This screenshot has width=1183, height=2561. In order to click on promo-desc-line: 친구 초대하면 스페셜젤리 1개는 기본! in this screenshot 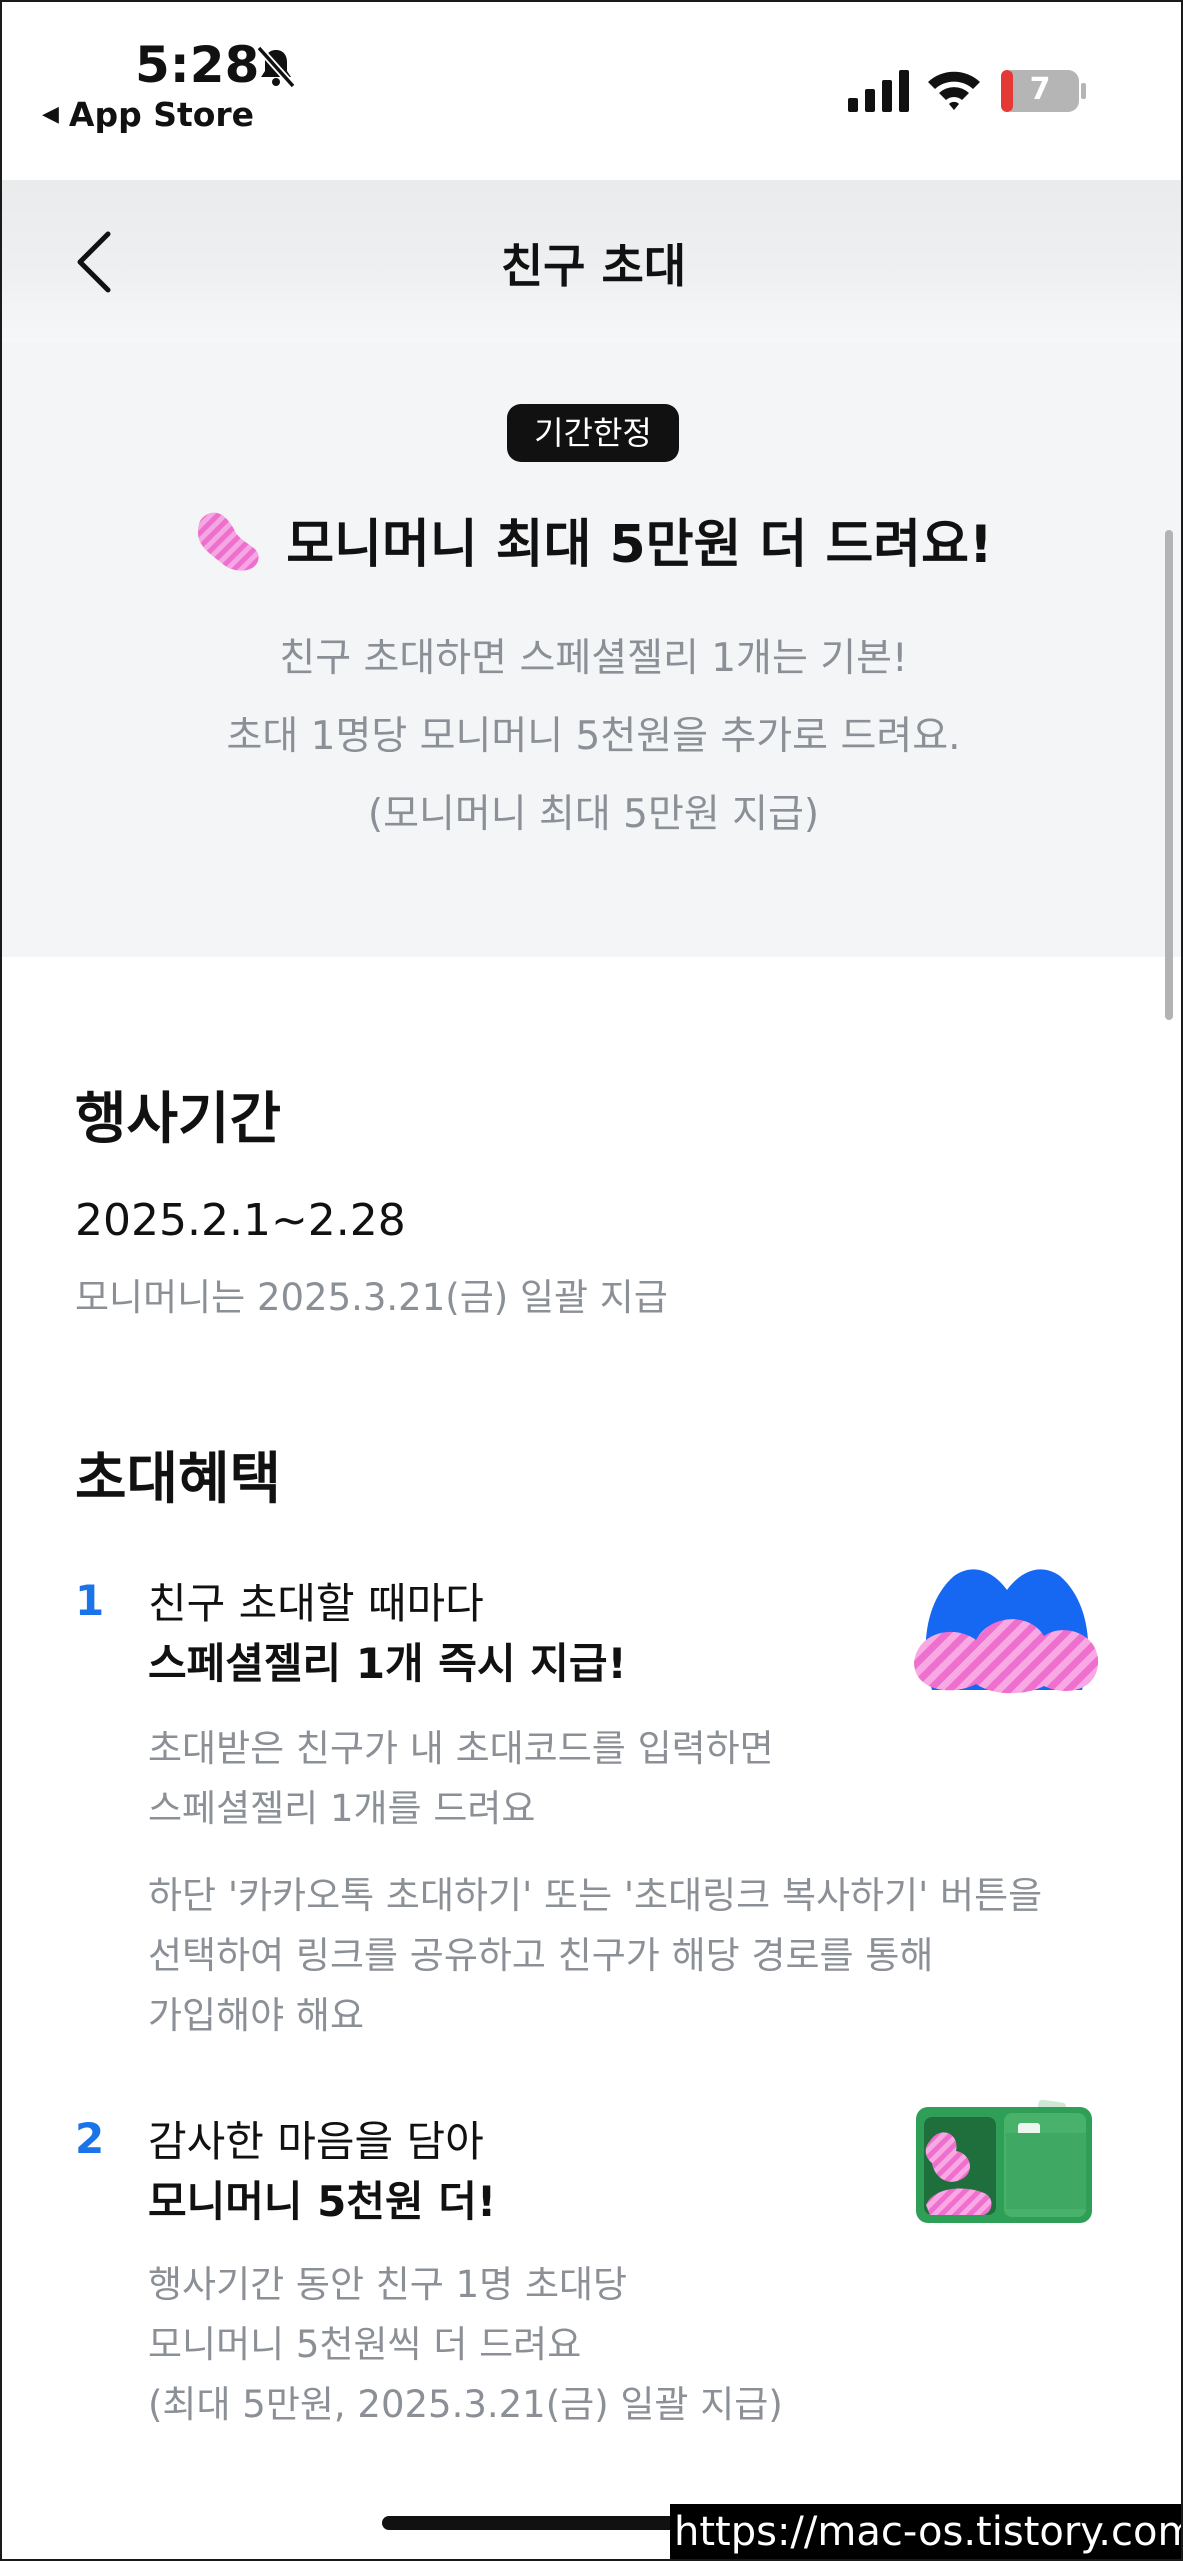, I will do `click(593, 658)`.